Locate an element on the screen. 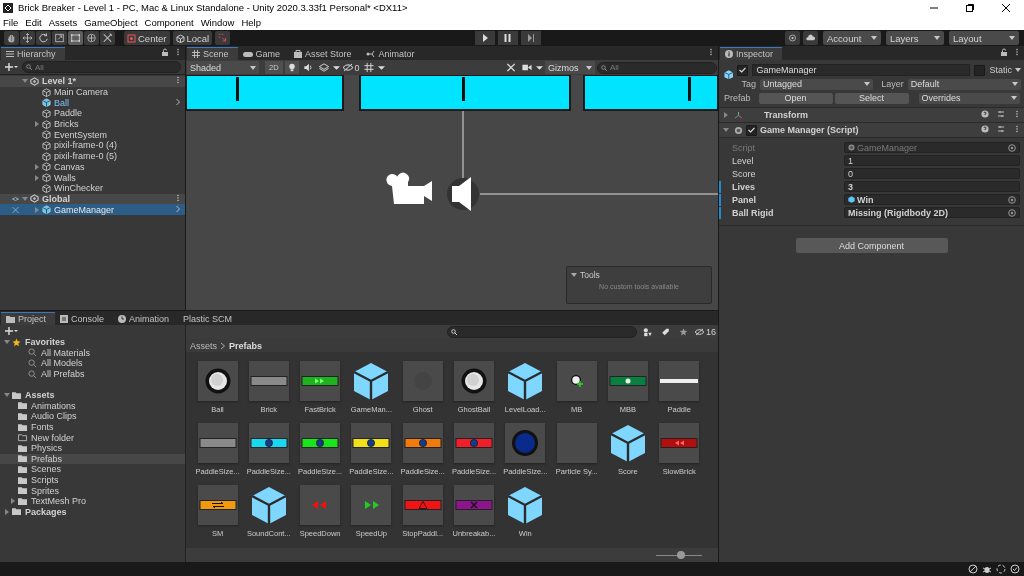  project-tree-item: All Prefabs is located at coordinates (92, 374).